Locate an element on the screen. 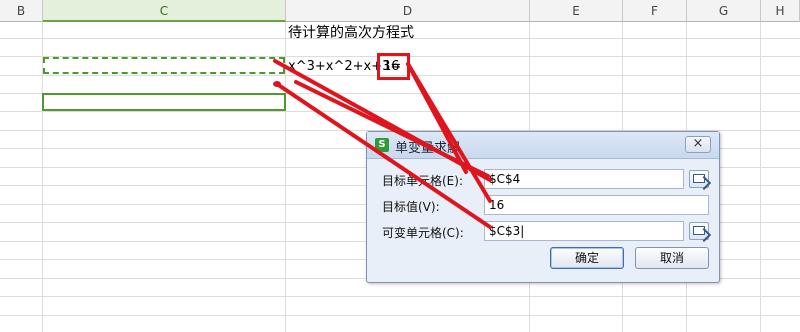  arrow-start-dot is located at coordinates (277, 84).